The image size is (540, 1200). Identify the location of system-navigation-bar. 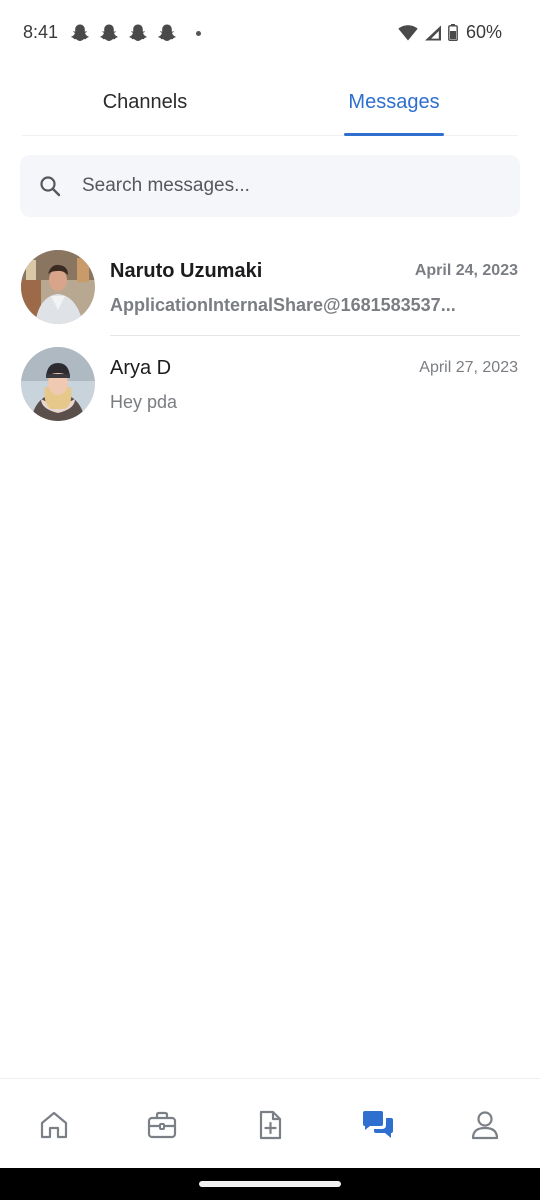
(270, 1184).